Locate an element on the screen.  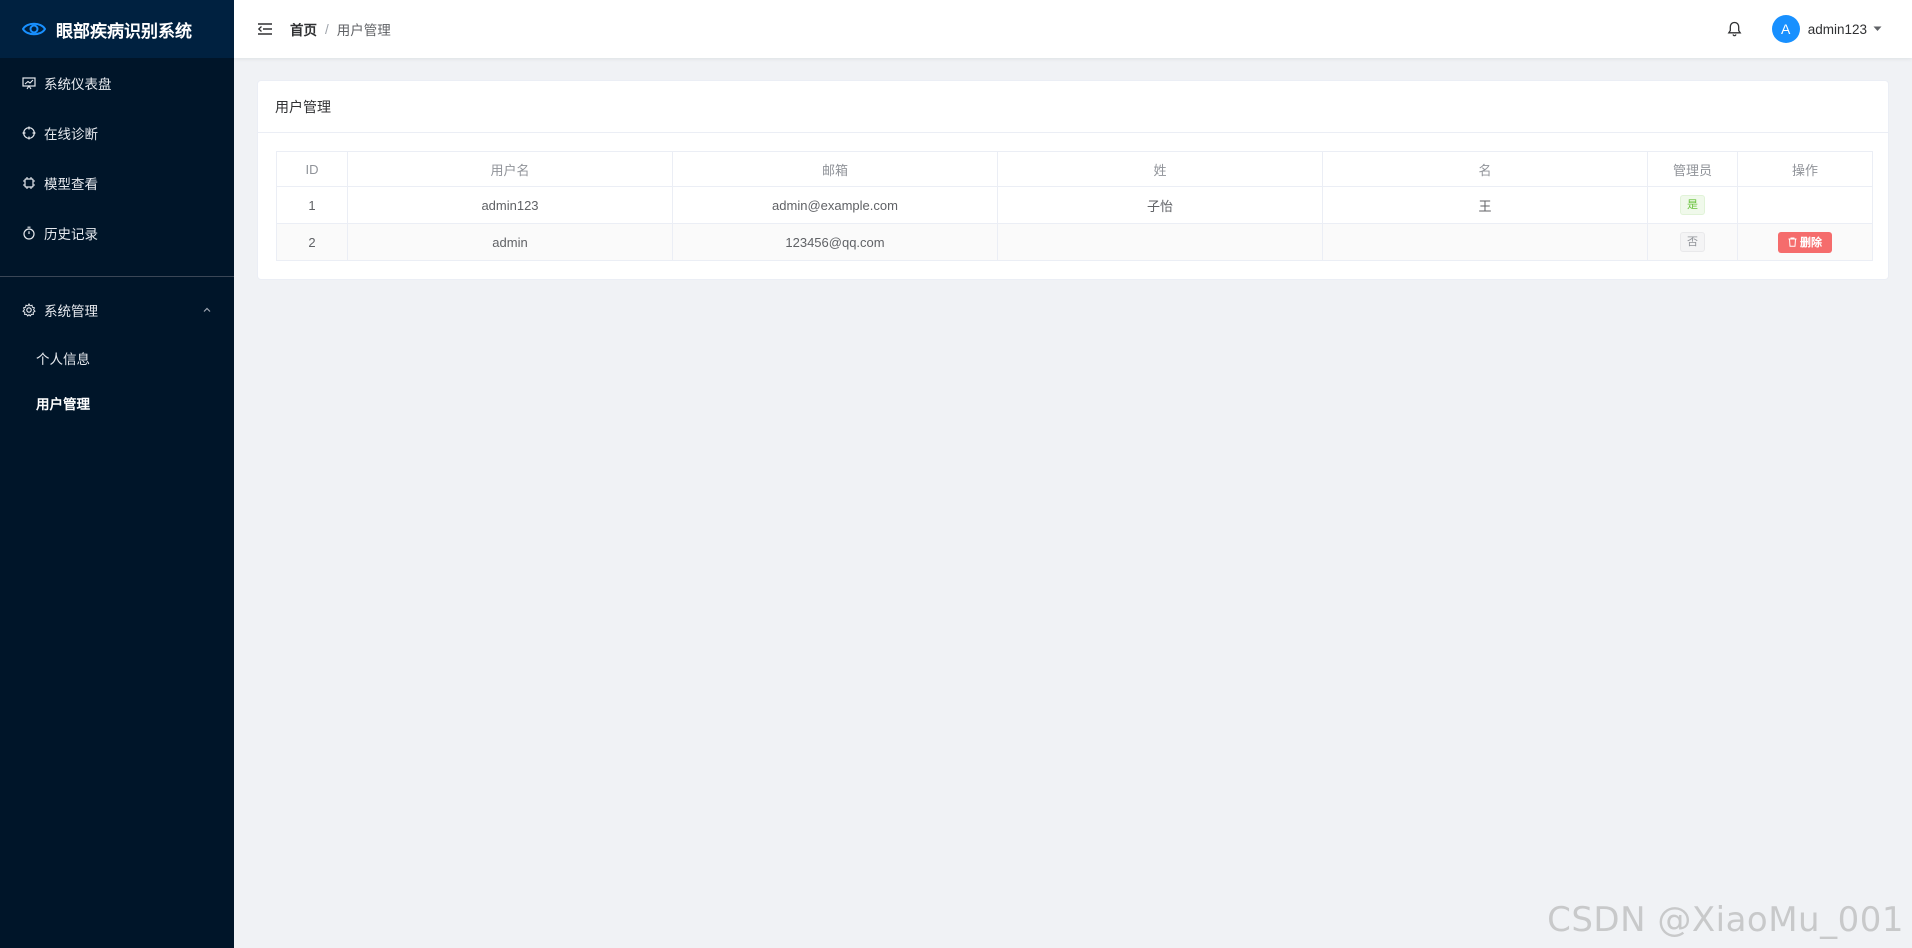
sidebar-divider is located at coordinates (117, 276).